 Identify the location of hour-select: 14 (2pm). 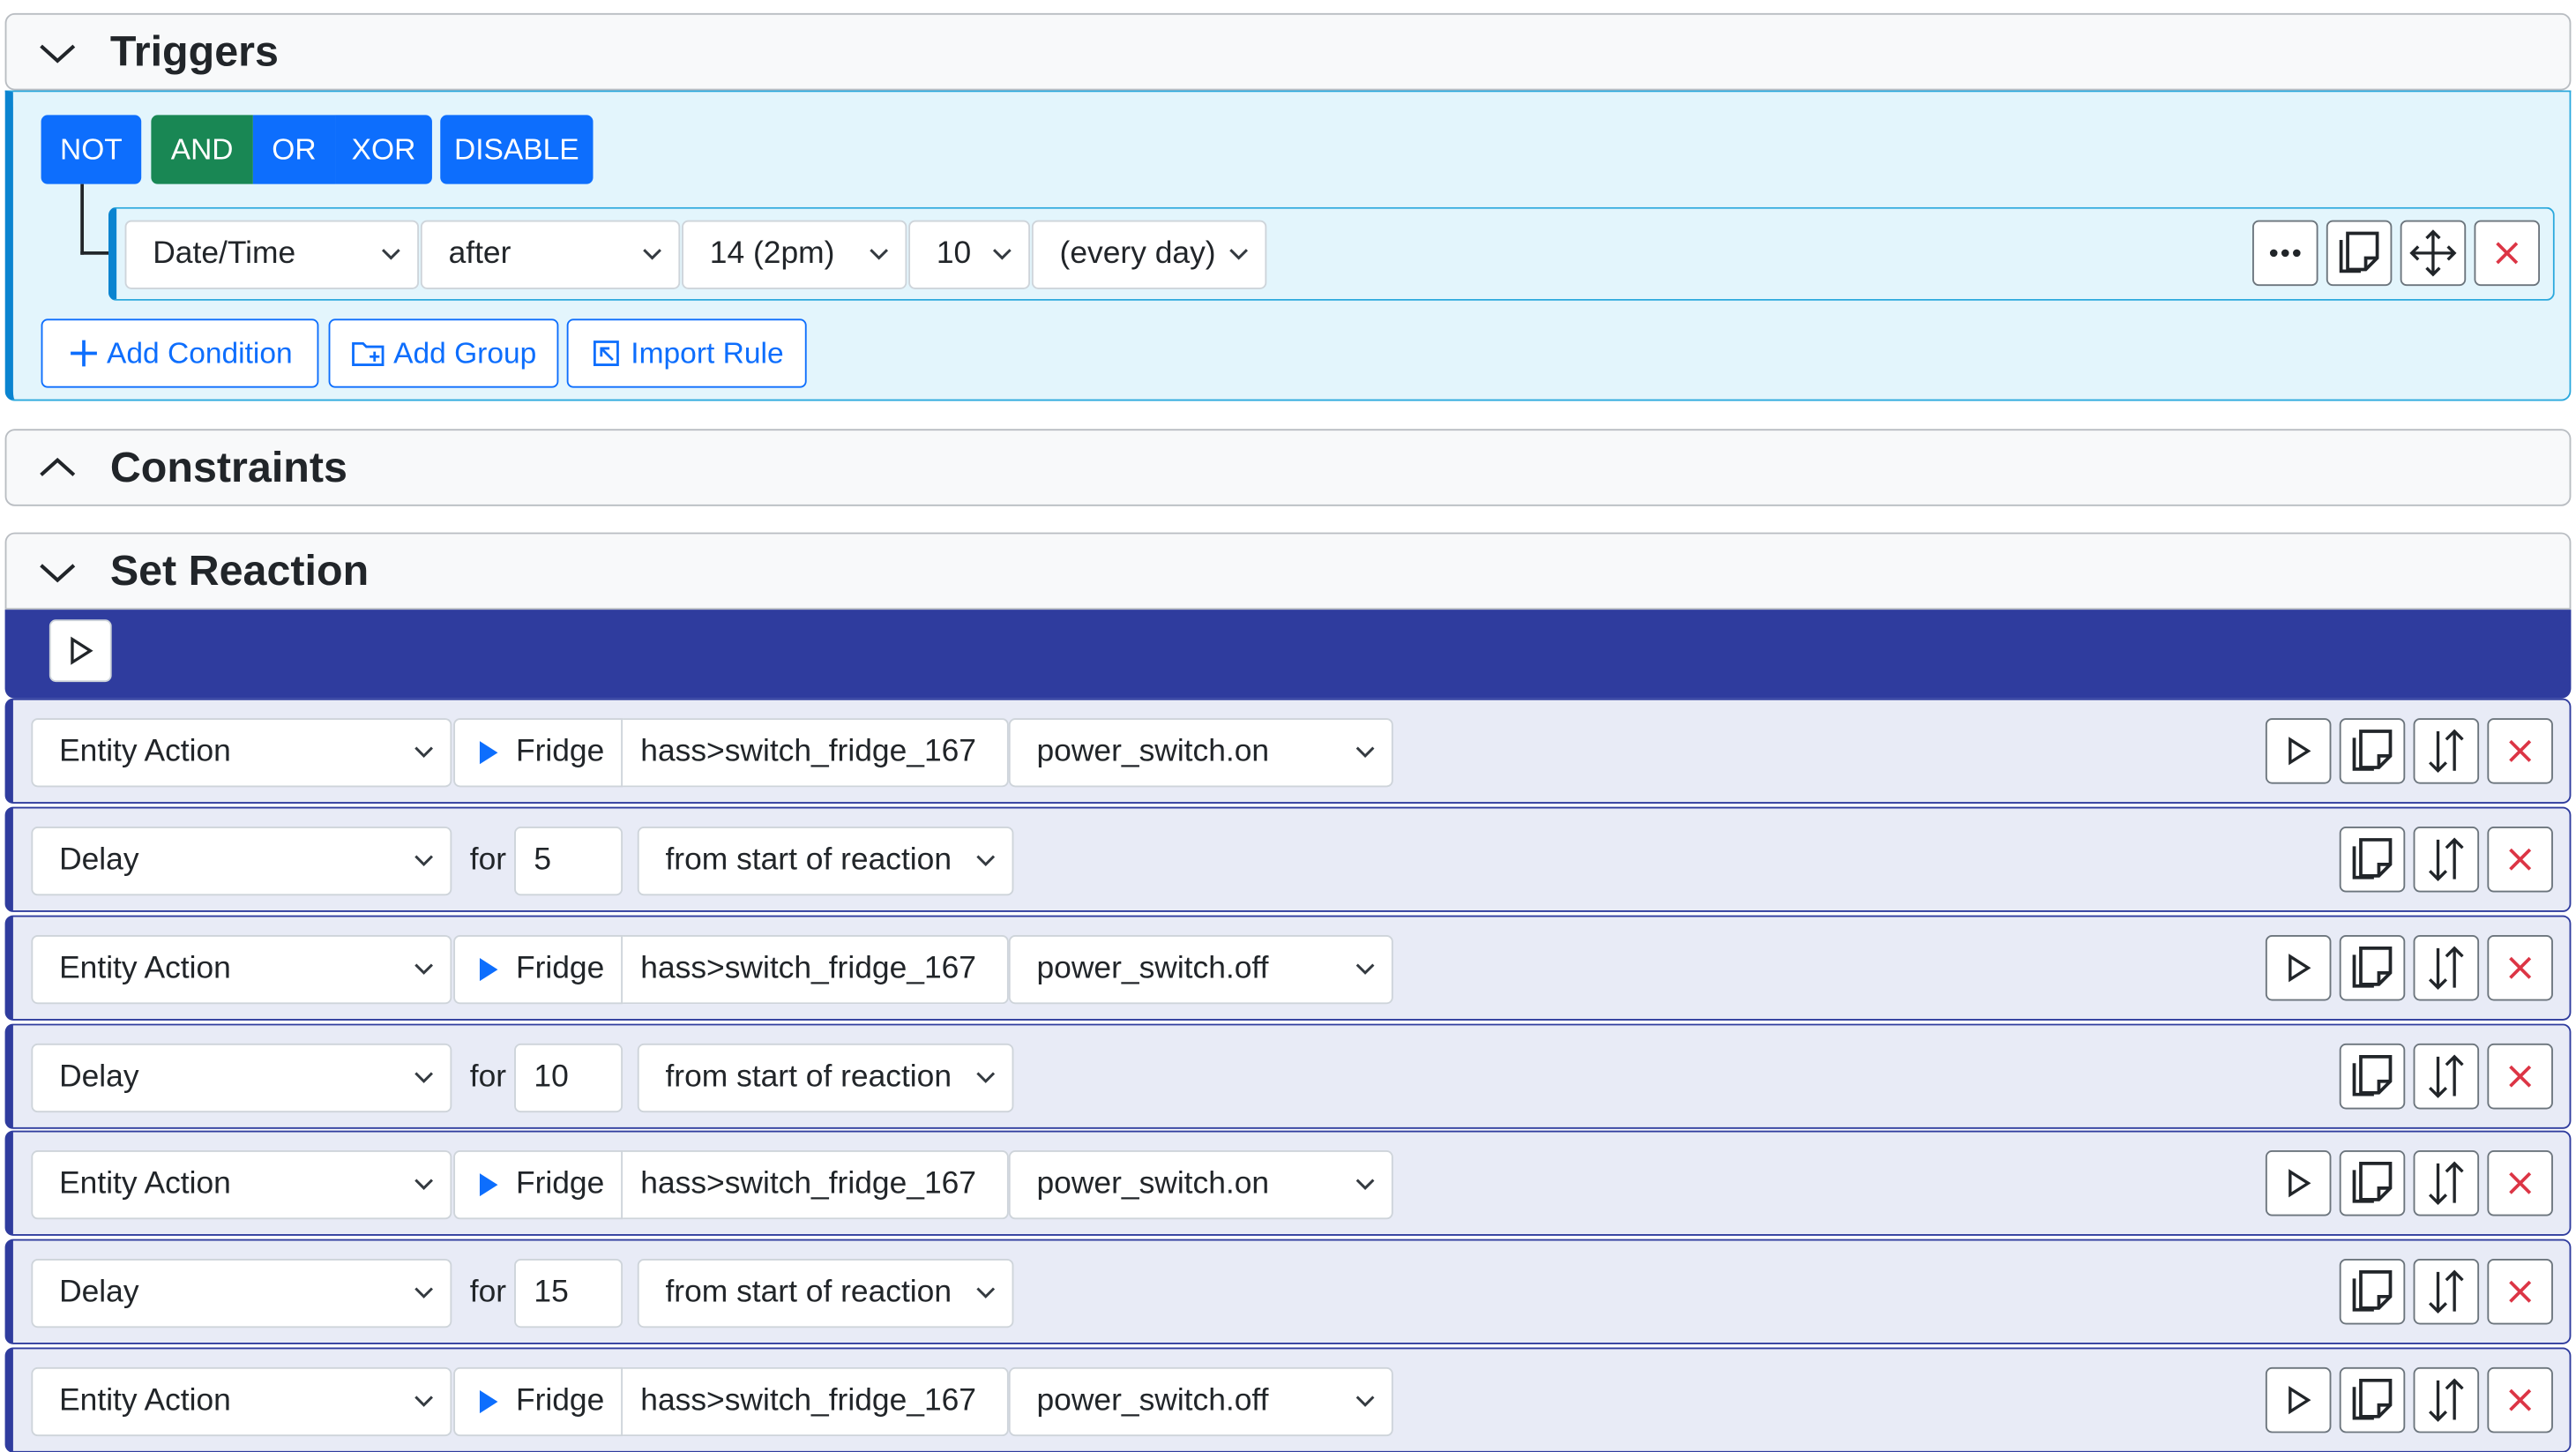
(794, 254).